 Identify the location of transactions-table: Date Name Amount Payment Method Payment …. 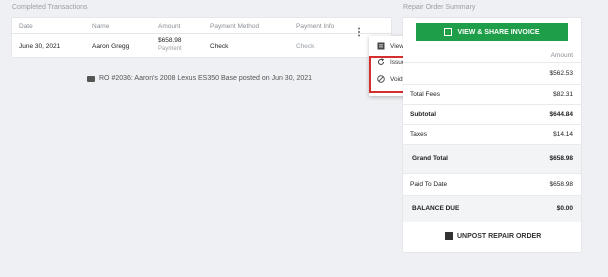
(201, 37).